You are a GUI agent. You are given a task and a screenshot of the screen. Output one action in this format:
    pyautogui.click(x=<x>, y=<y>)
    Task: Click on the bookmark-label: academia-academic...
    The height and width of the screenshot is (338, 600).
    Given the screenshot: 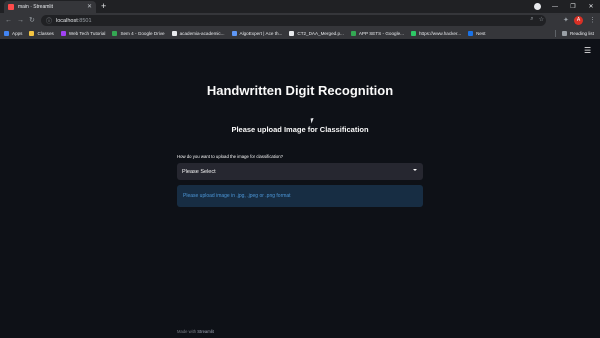 What is the action you would take?
    pyautogui.click(x=202, y=33)
    